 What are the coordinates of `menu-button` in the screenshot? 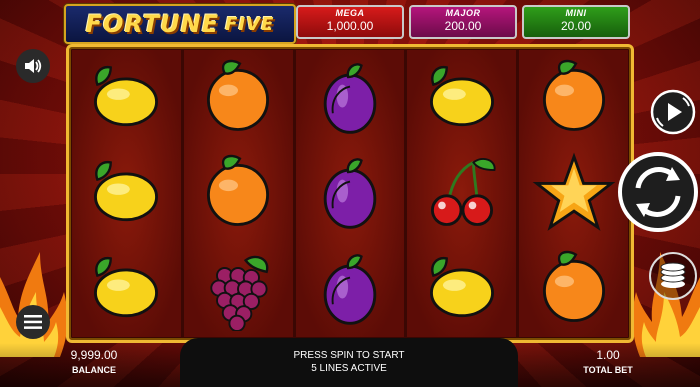 It's located at (33, 322).